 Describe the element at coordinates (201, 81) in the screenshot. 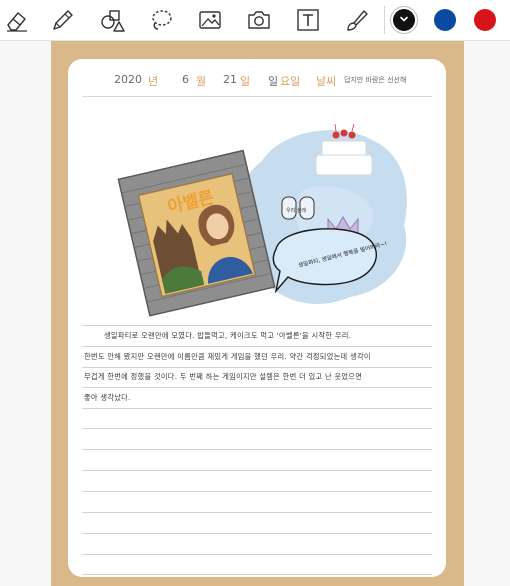

I see `date-month-unit: 월` at that location.